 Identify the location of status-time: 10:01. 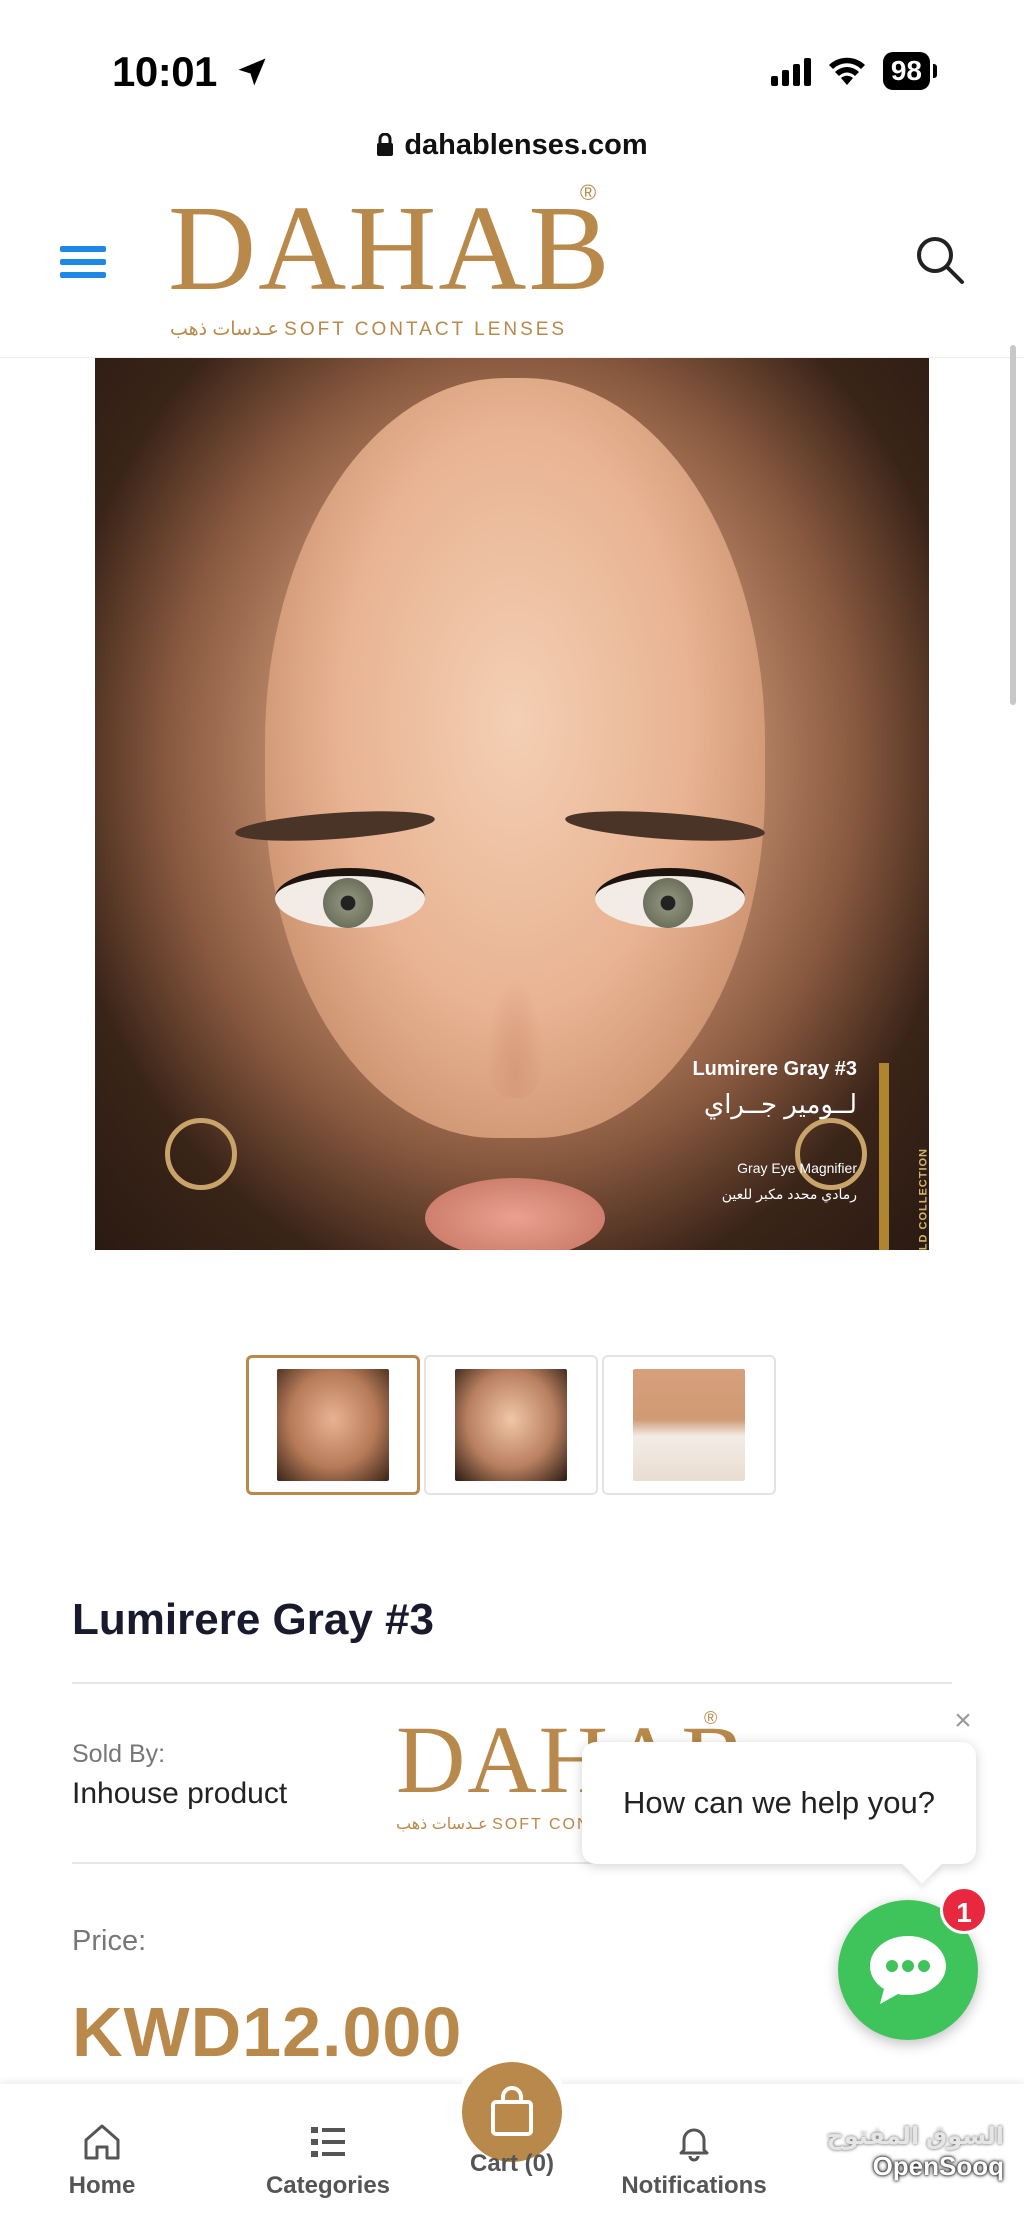
(191, 72).